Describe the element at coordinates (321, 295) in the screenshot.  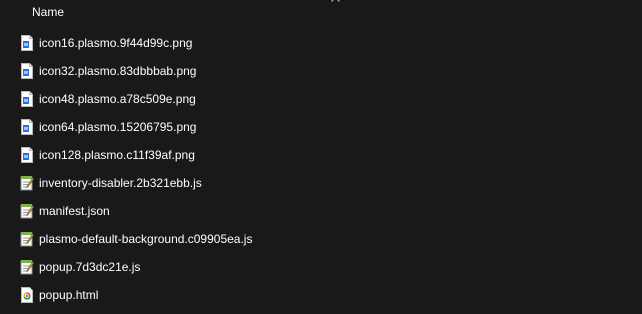
I see `file-row: popup.html` at that location.